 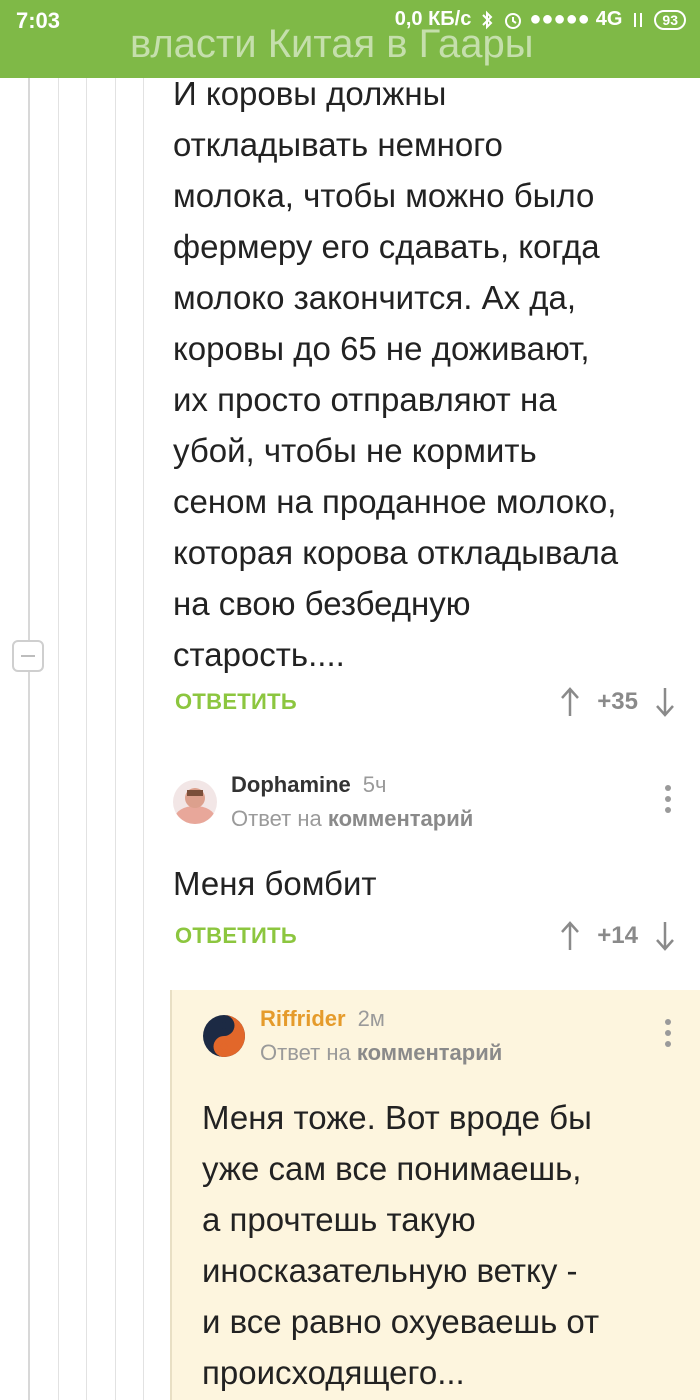 What do you see at coordinates (425, 702) in the screenshot?
I see `comment-actions: ОТВЕТИТЬ +35` at bounding box center [425, 702].